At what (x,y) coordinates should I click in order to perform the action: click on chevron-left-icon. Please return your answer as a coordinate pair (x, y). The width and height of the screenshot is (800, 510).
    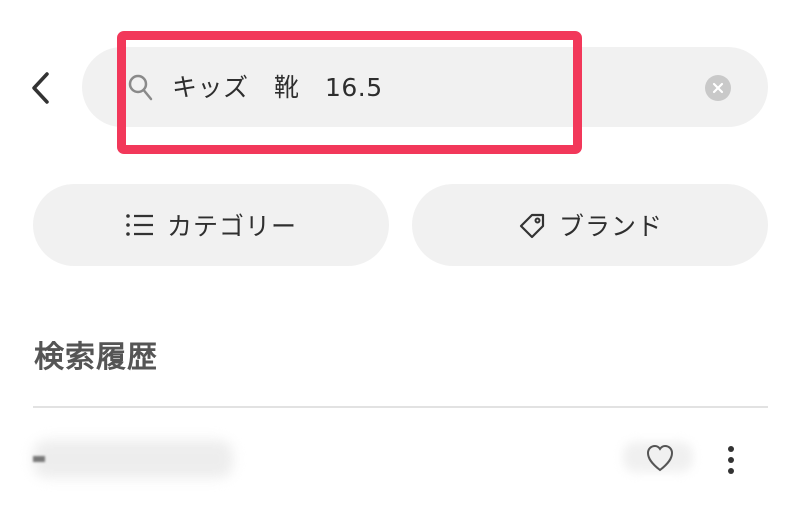
    Looking at the image, I should click on (40, 88).